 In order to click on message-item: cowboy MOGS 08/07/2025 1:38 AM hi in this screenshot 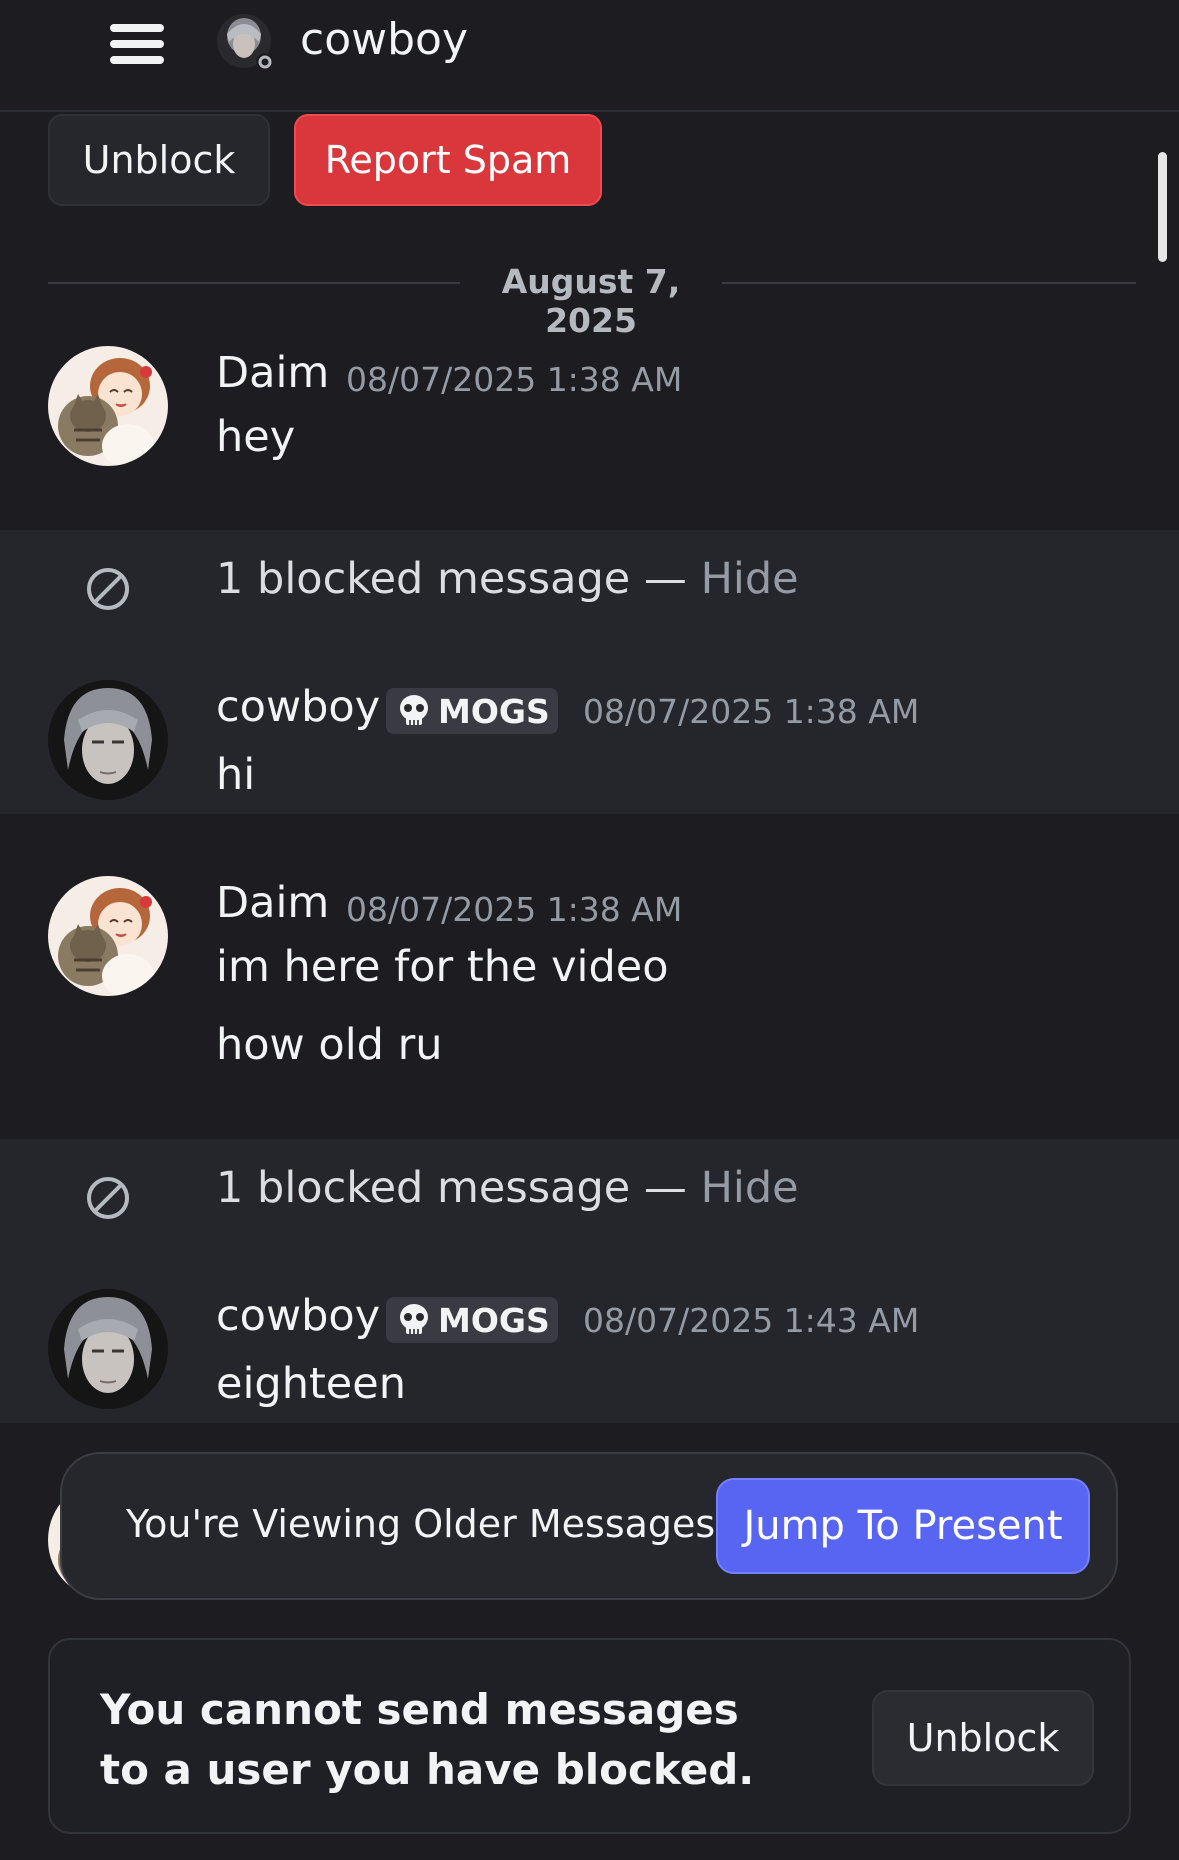, I will do `click(589, 747)`.